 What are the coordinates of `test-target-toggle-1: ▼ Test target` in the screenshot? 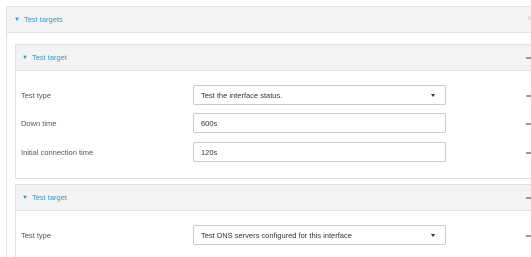 It's located at (44, 57).